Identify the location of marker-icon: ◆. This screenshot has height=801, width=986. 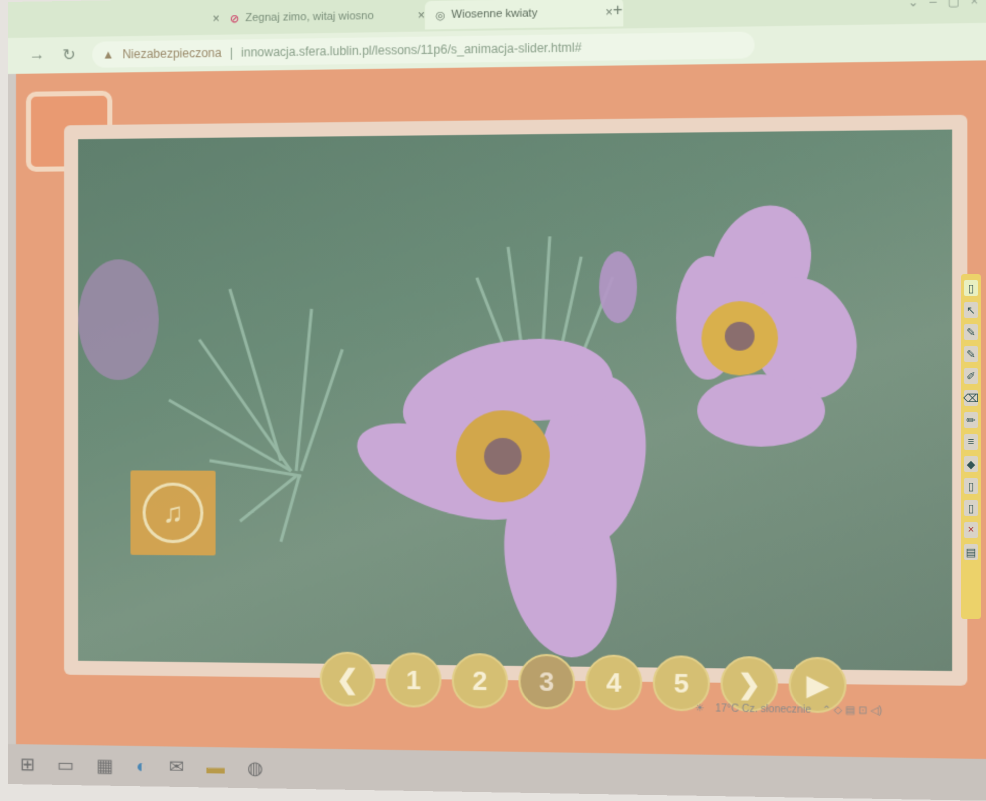
(971, 464).